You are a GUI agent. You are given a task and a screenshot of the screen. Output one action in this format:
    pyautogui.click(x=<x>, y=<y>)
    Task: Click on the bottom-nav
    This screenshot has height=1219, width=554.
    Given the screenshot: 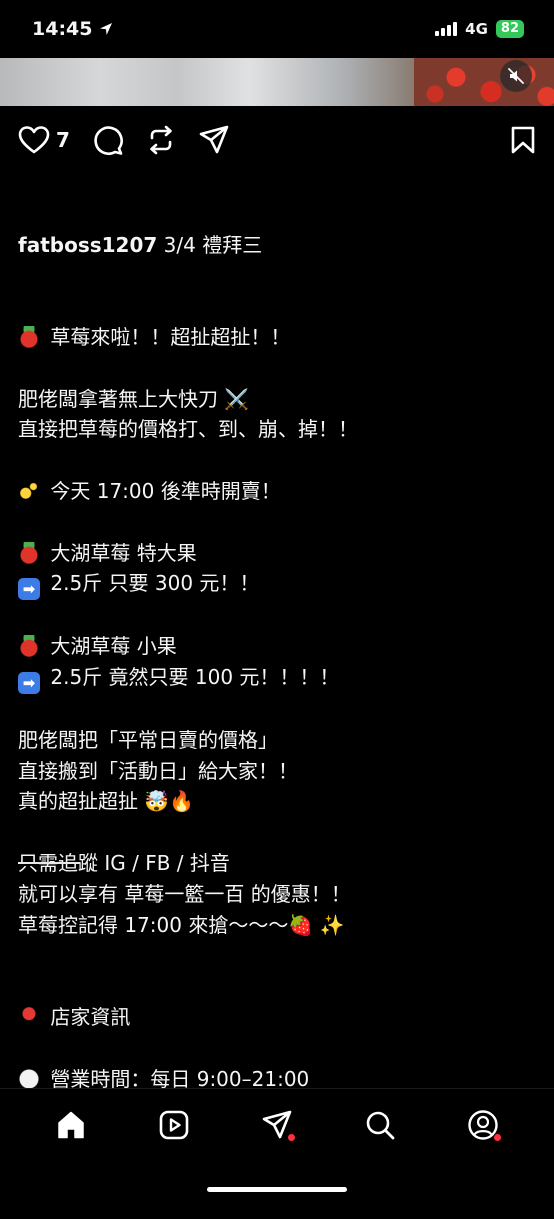 What is the action you would take?
    pyautogui.click(x=277, y=1144)
    